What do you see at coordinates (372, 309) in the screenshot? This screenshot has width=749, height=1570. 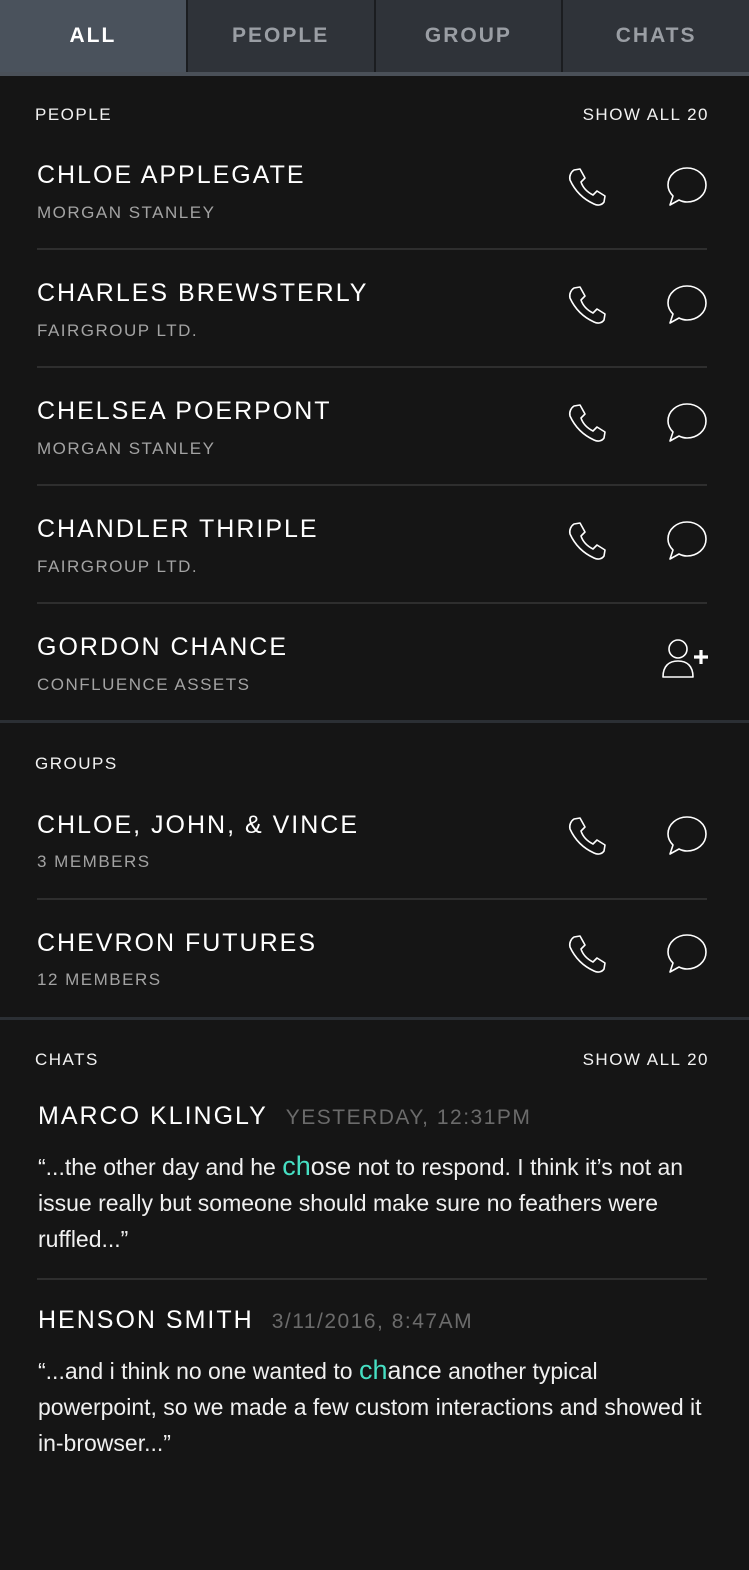 I see `person-row: CHARLES BREWSTERLY FAIRGROUP LTD.` at bounding box center [372, 309].